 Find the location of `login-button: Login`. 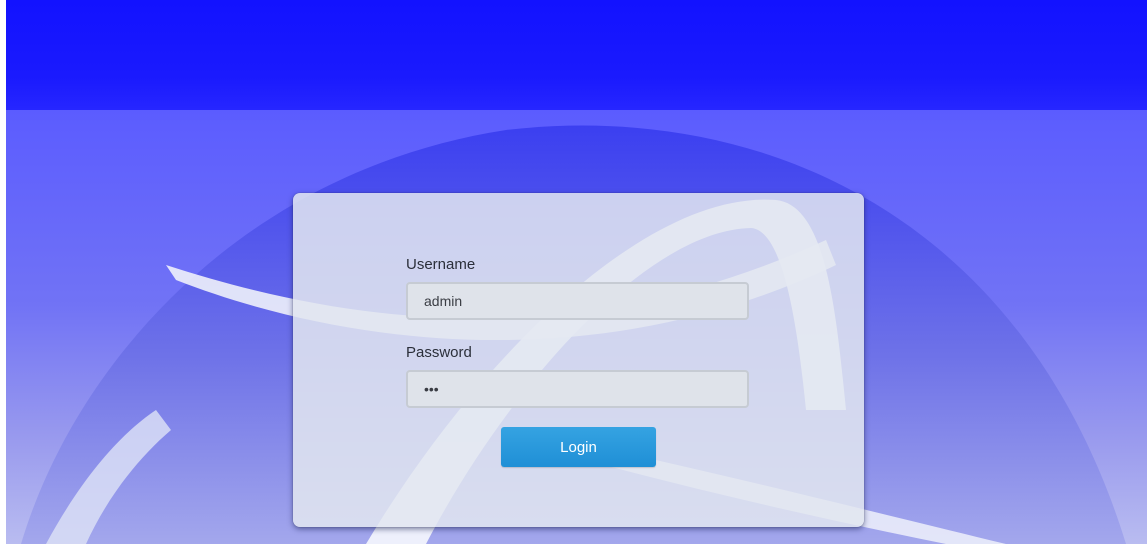

login-button: Login is located at coordinates (578, 447).